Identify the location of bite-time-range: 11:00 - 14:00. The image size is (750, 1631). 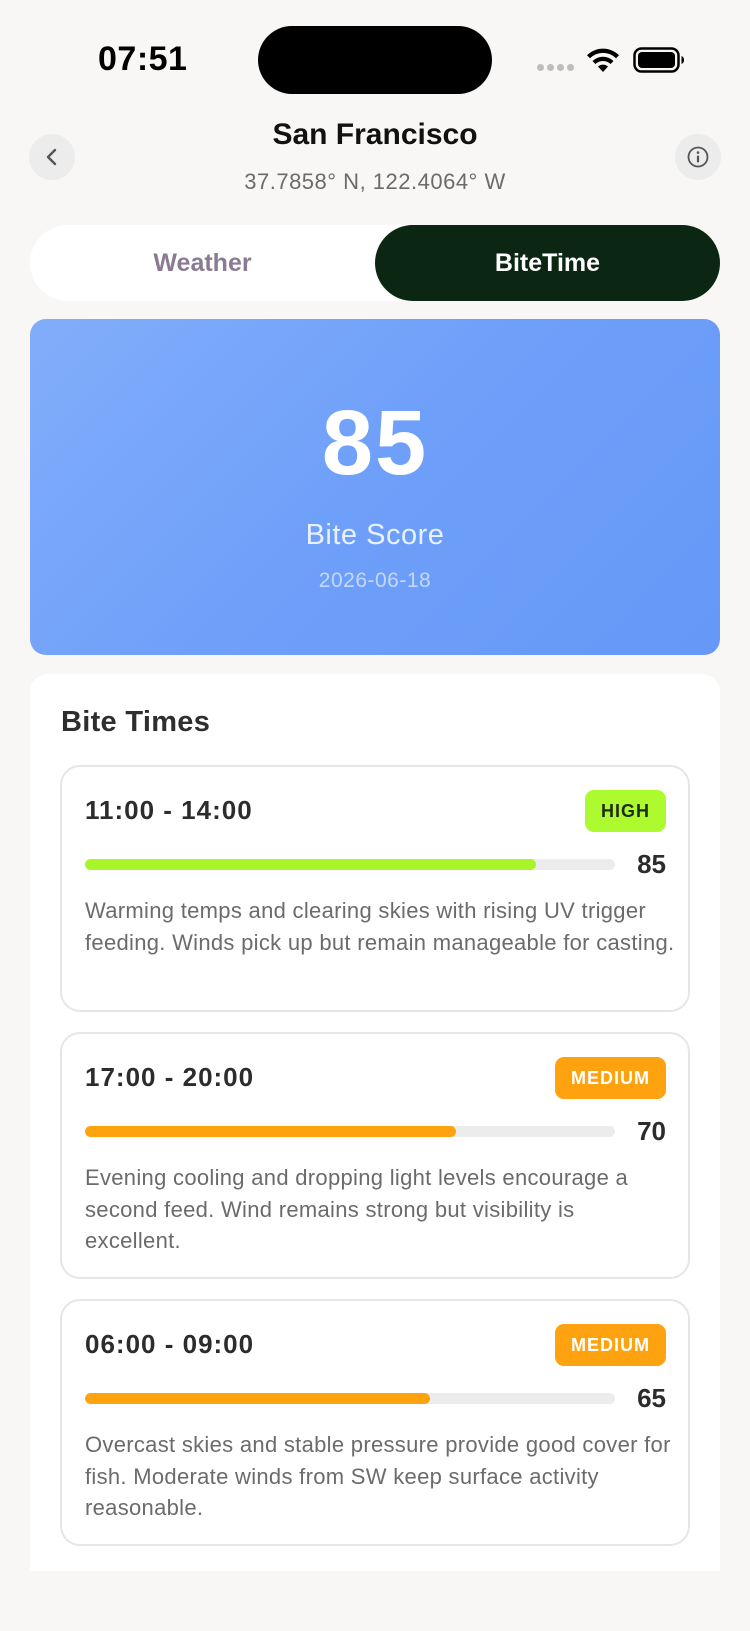
(169, 810).